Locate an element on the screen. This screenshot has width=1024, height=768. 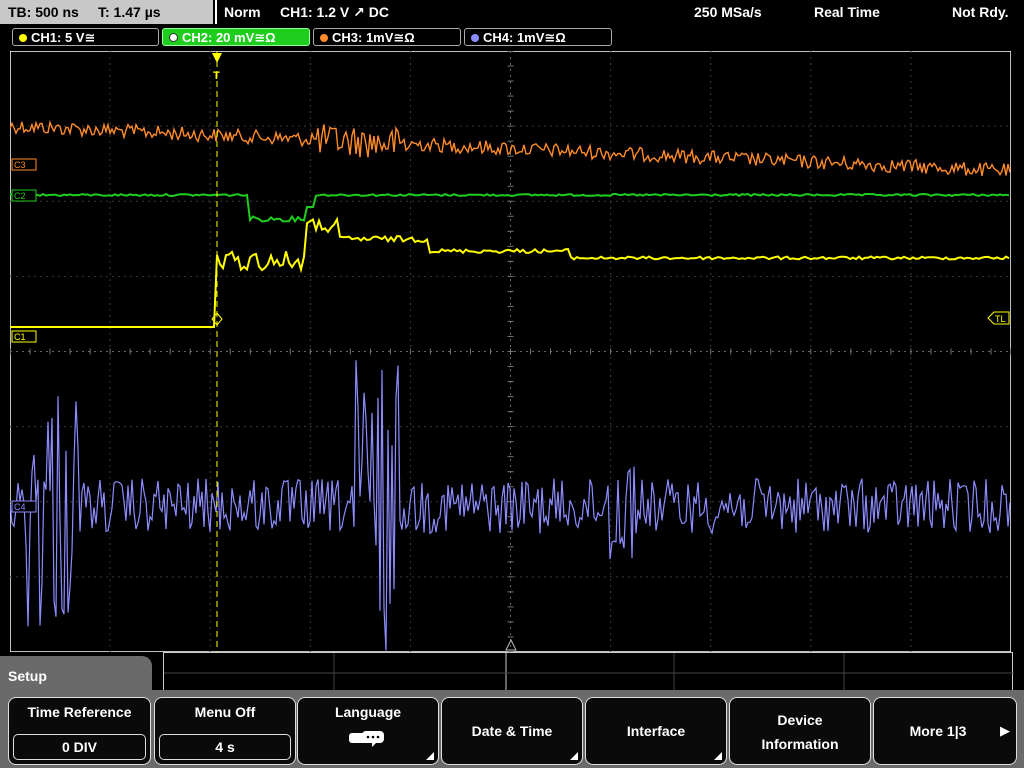
ch1-label: CH1: 5 V≅ is located at coordinates (63, 37).